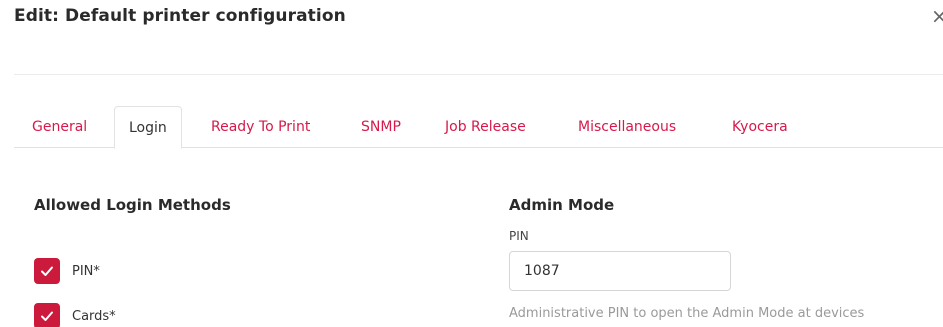 This screenshot has width=943, height=327. I want to click on header-divider, so click(478, 74).